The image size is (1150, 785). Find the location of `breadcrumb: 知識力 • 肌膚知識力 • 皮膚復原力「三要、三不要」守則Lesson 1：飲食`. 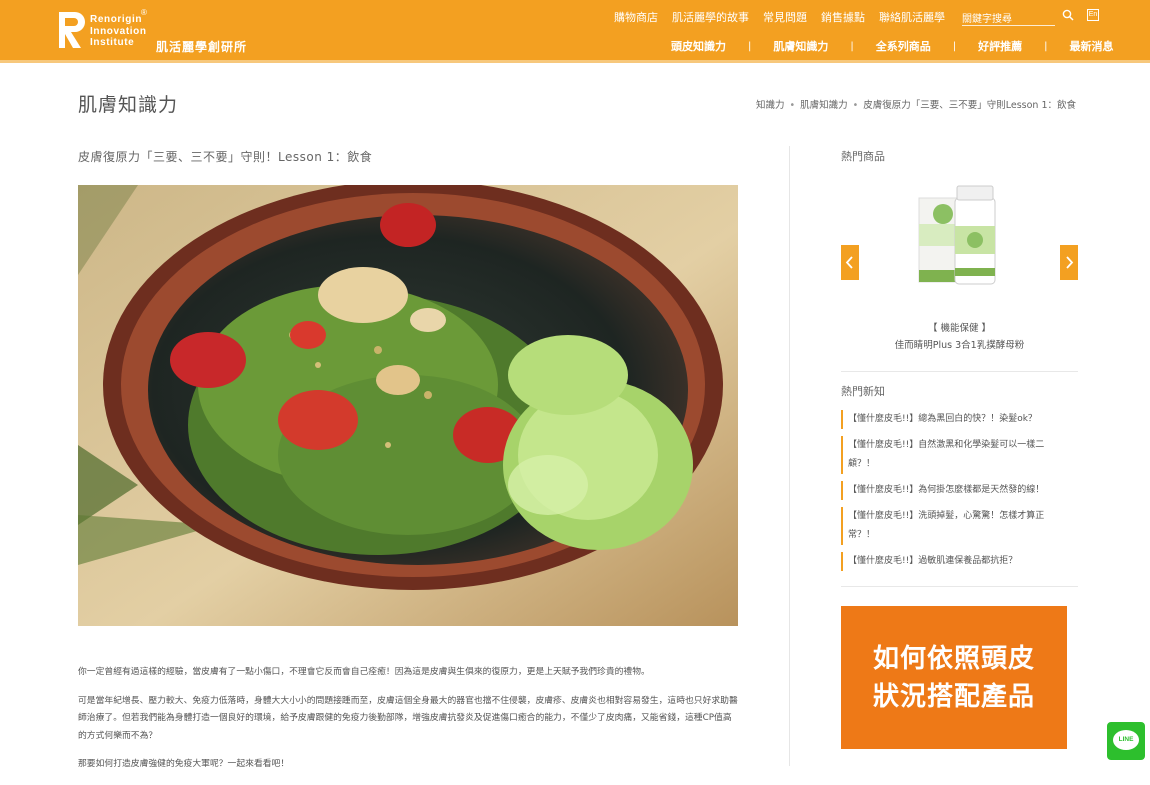

breadcrumb: 知識力 • 肌膚知識力 • 皮膚復原力「三要、三不要」守則Lesson 1：飲食 is located at coordinates (916, 104).